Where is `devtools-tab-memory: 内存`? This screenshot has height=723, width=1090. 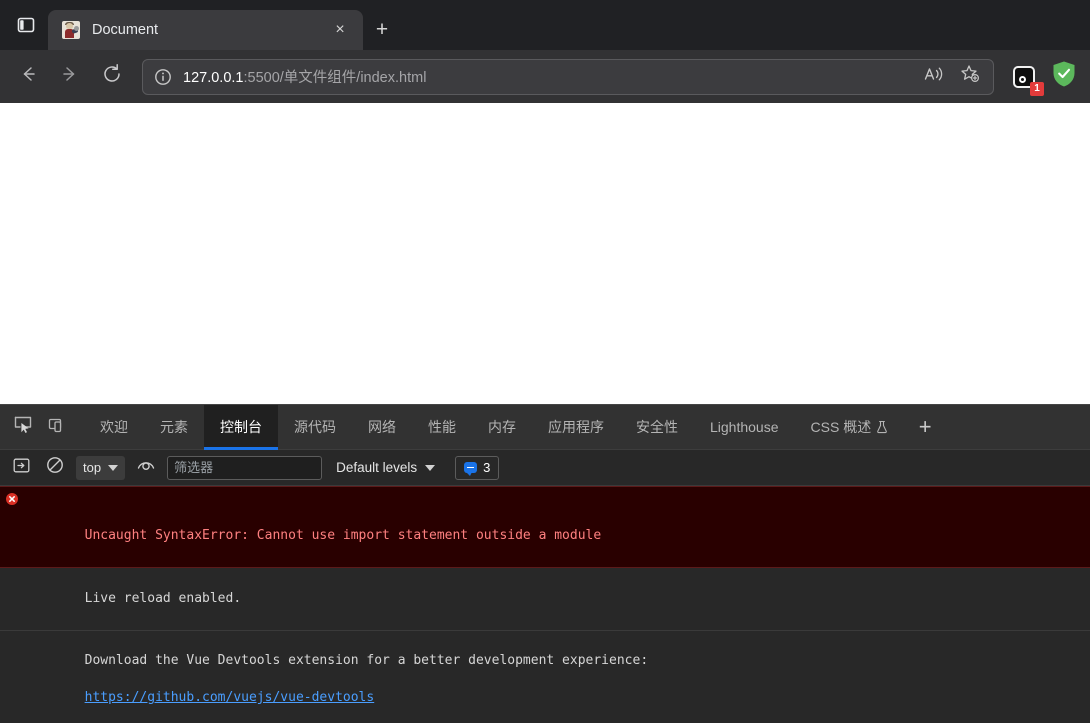 devtools-tab-memory: 内存 is located at coordinates (502, 427).